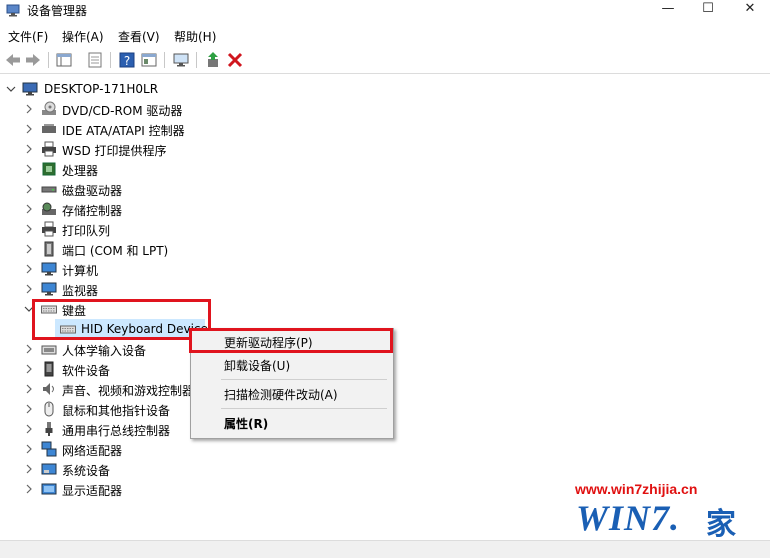  Describe the element at coordinates (115, 251) in the screenshot. I see `tree-item-label: 端口 (COM 和 LPT)` at that location.